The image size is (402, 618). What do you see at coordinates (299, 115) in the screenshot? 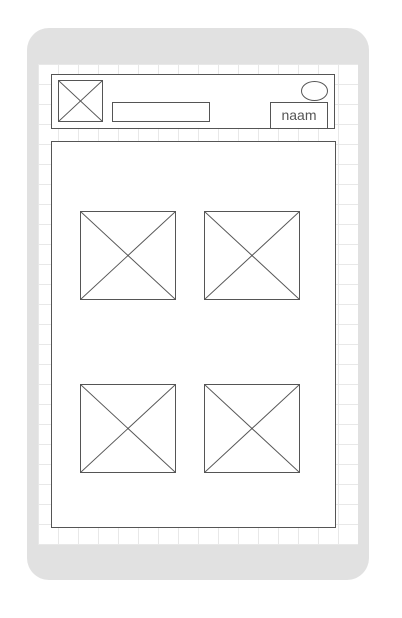
I see `user-name-label: naam` at bounding box center [299, 115].